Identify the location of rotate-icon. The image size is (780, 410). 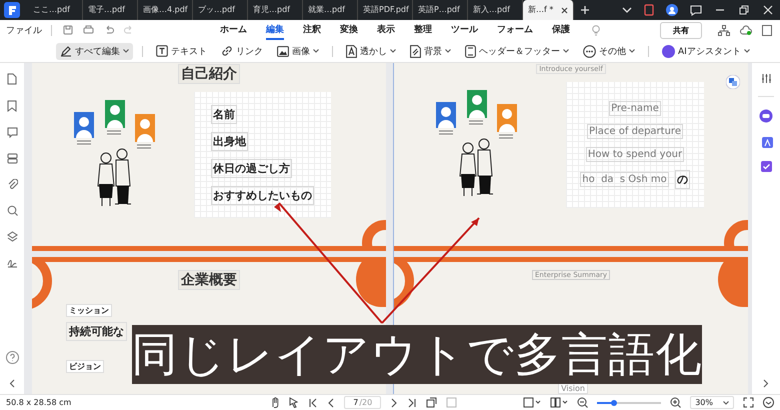
(432, 402).